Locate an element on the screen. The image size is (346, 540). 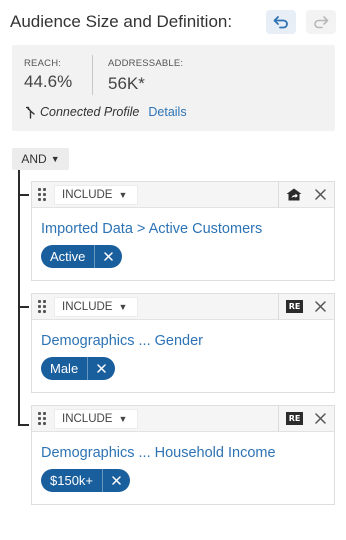
undo-button is located at coordinates (281, 22).